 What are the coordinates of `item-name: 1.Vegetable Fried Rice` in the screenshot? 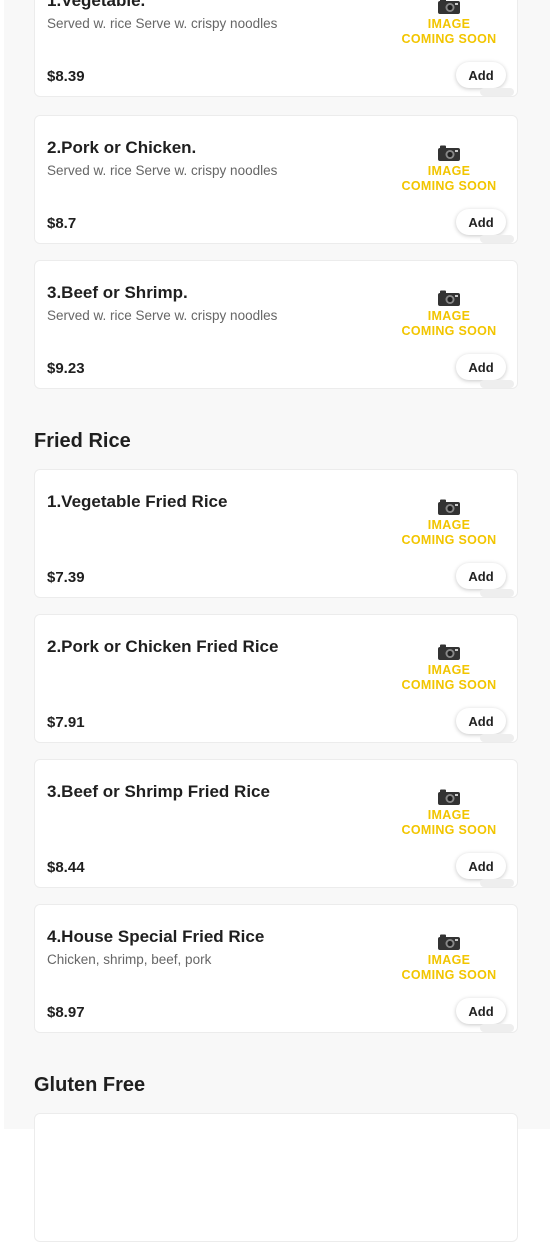 It's located at (137, 501).